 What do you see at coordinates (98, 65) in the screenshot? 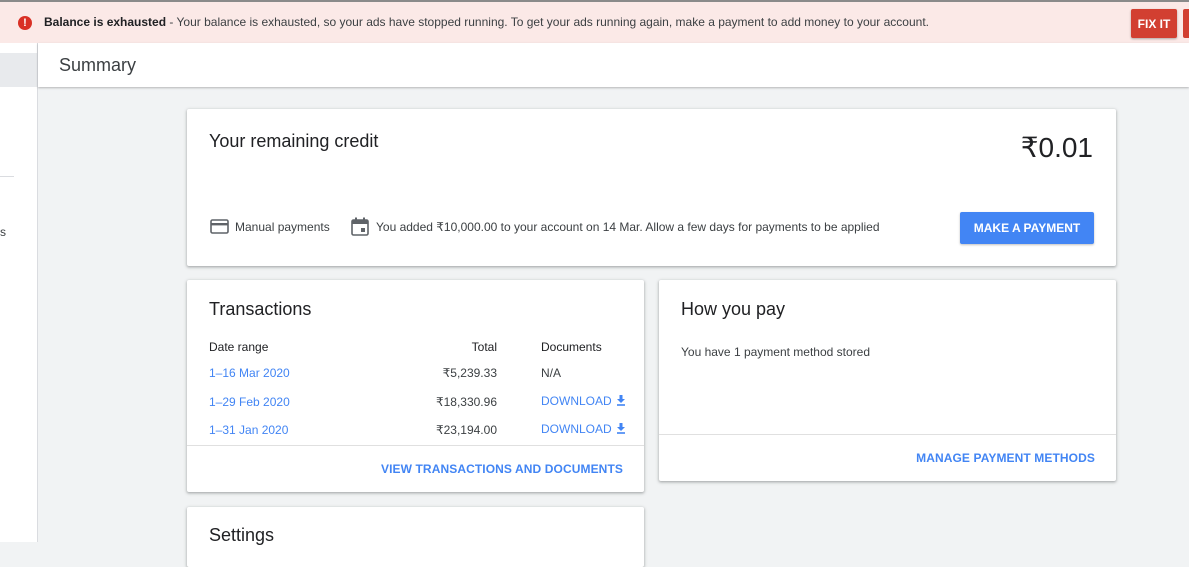
I see `page-title: Summary` at bounding box center [98, 65].